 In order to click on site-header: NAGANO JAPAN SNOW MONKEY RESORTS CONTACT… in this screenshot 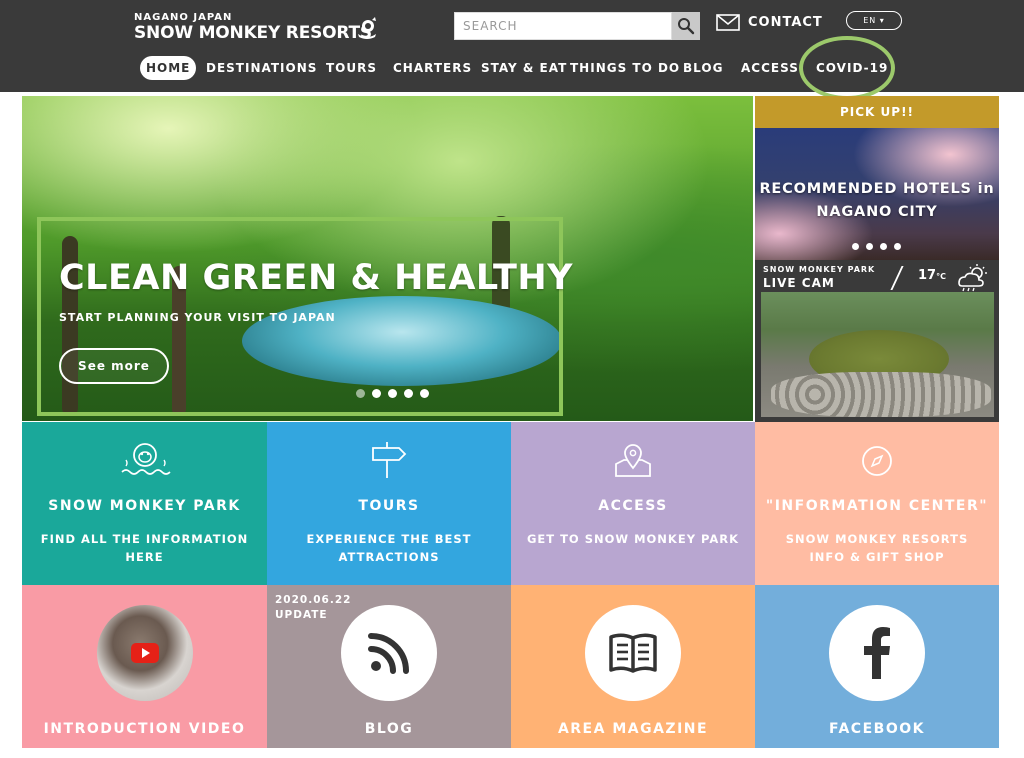, I will do `click(512, 50)`.